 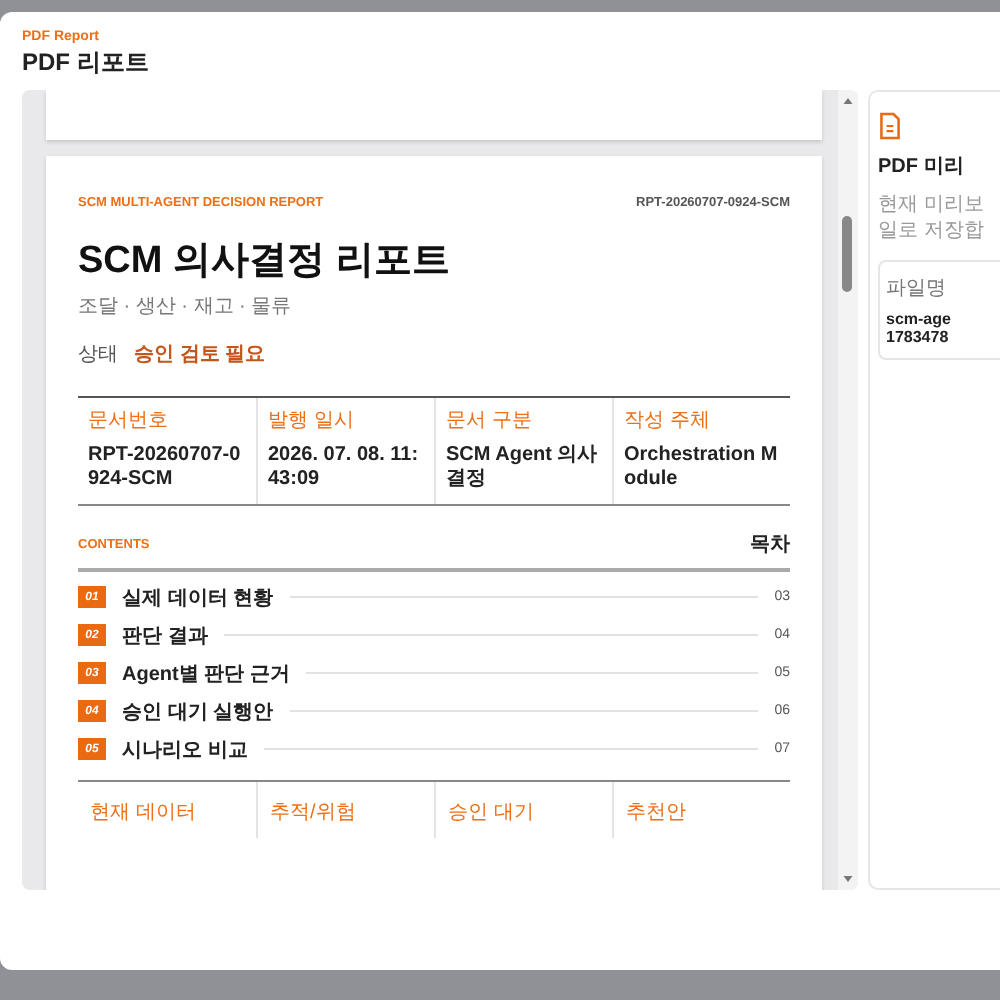 What do you see at coordinates (312, 421) in the screenshot?
I see `meta-label: 발행 일시` at bounding box center [312, 421].